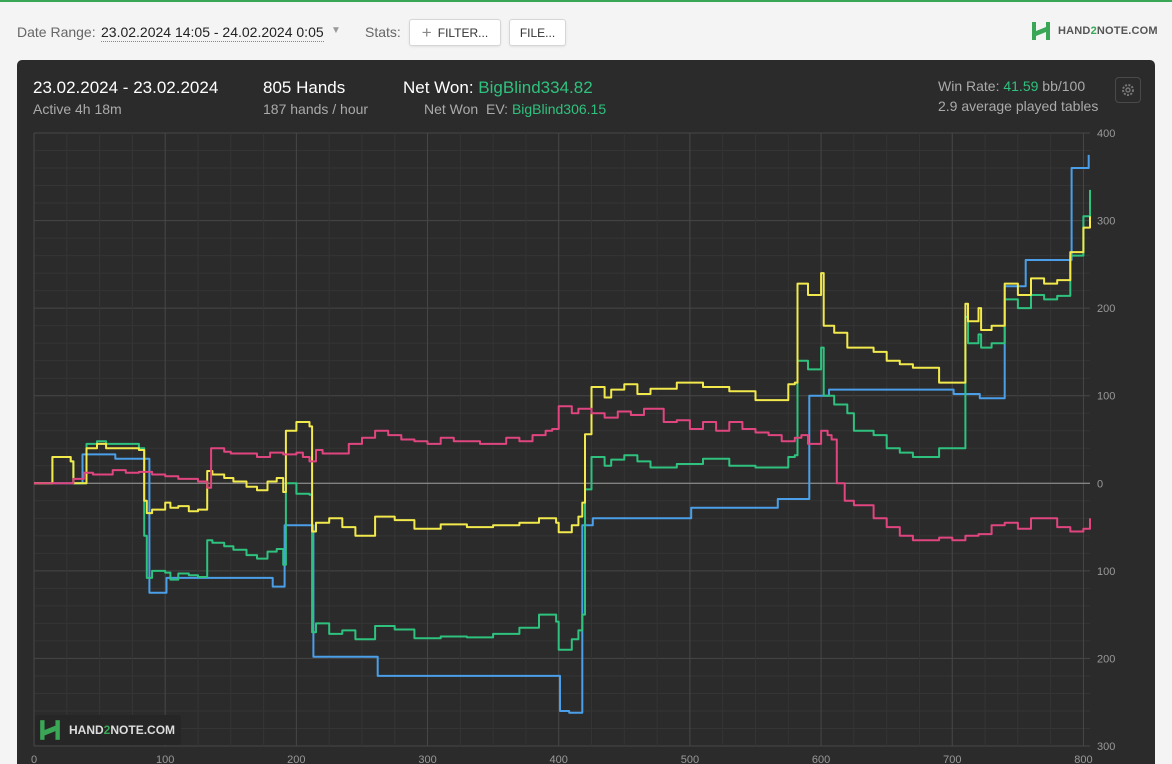  What do you see at coordinates (952, 759) in the screenshot?
I see `x-tick-label: 700` at bounding box center [952, 759].